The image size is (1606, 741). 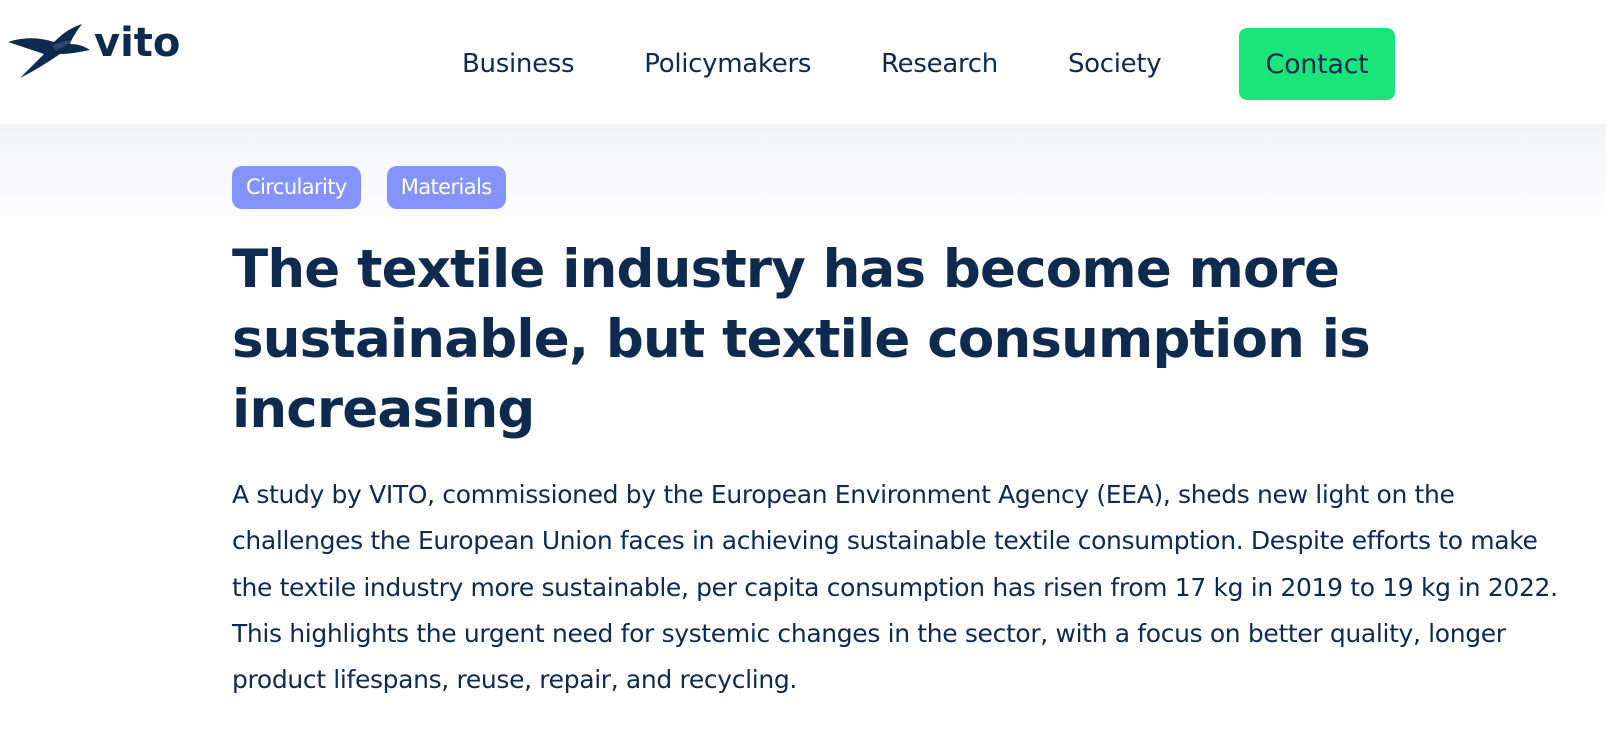 What do you see at coordinates (296, 187) in the screenshot?
I see `tag-circularity: Circularity` at bounding box center [296, 187].